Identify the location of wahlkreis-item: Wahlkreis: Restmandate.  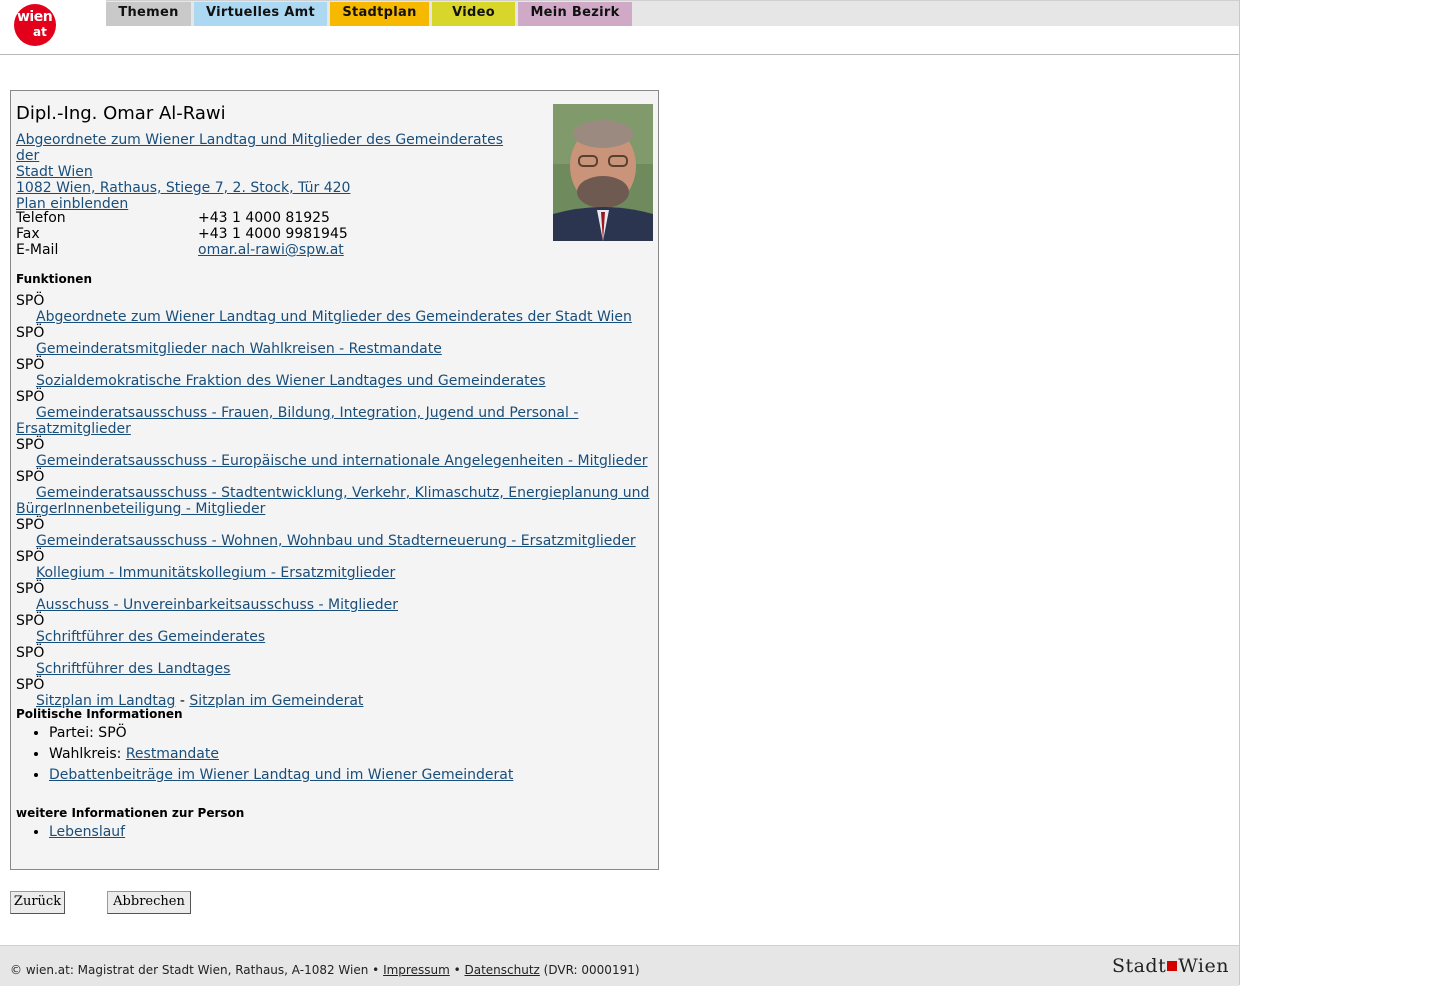
(281, 754).